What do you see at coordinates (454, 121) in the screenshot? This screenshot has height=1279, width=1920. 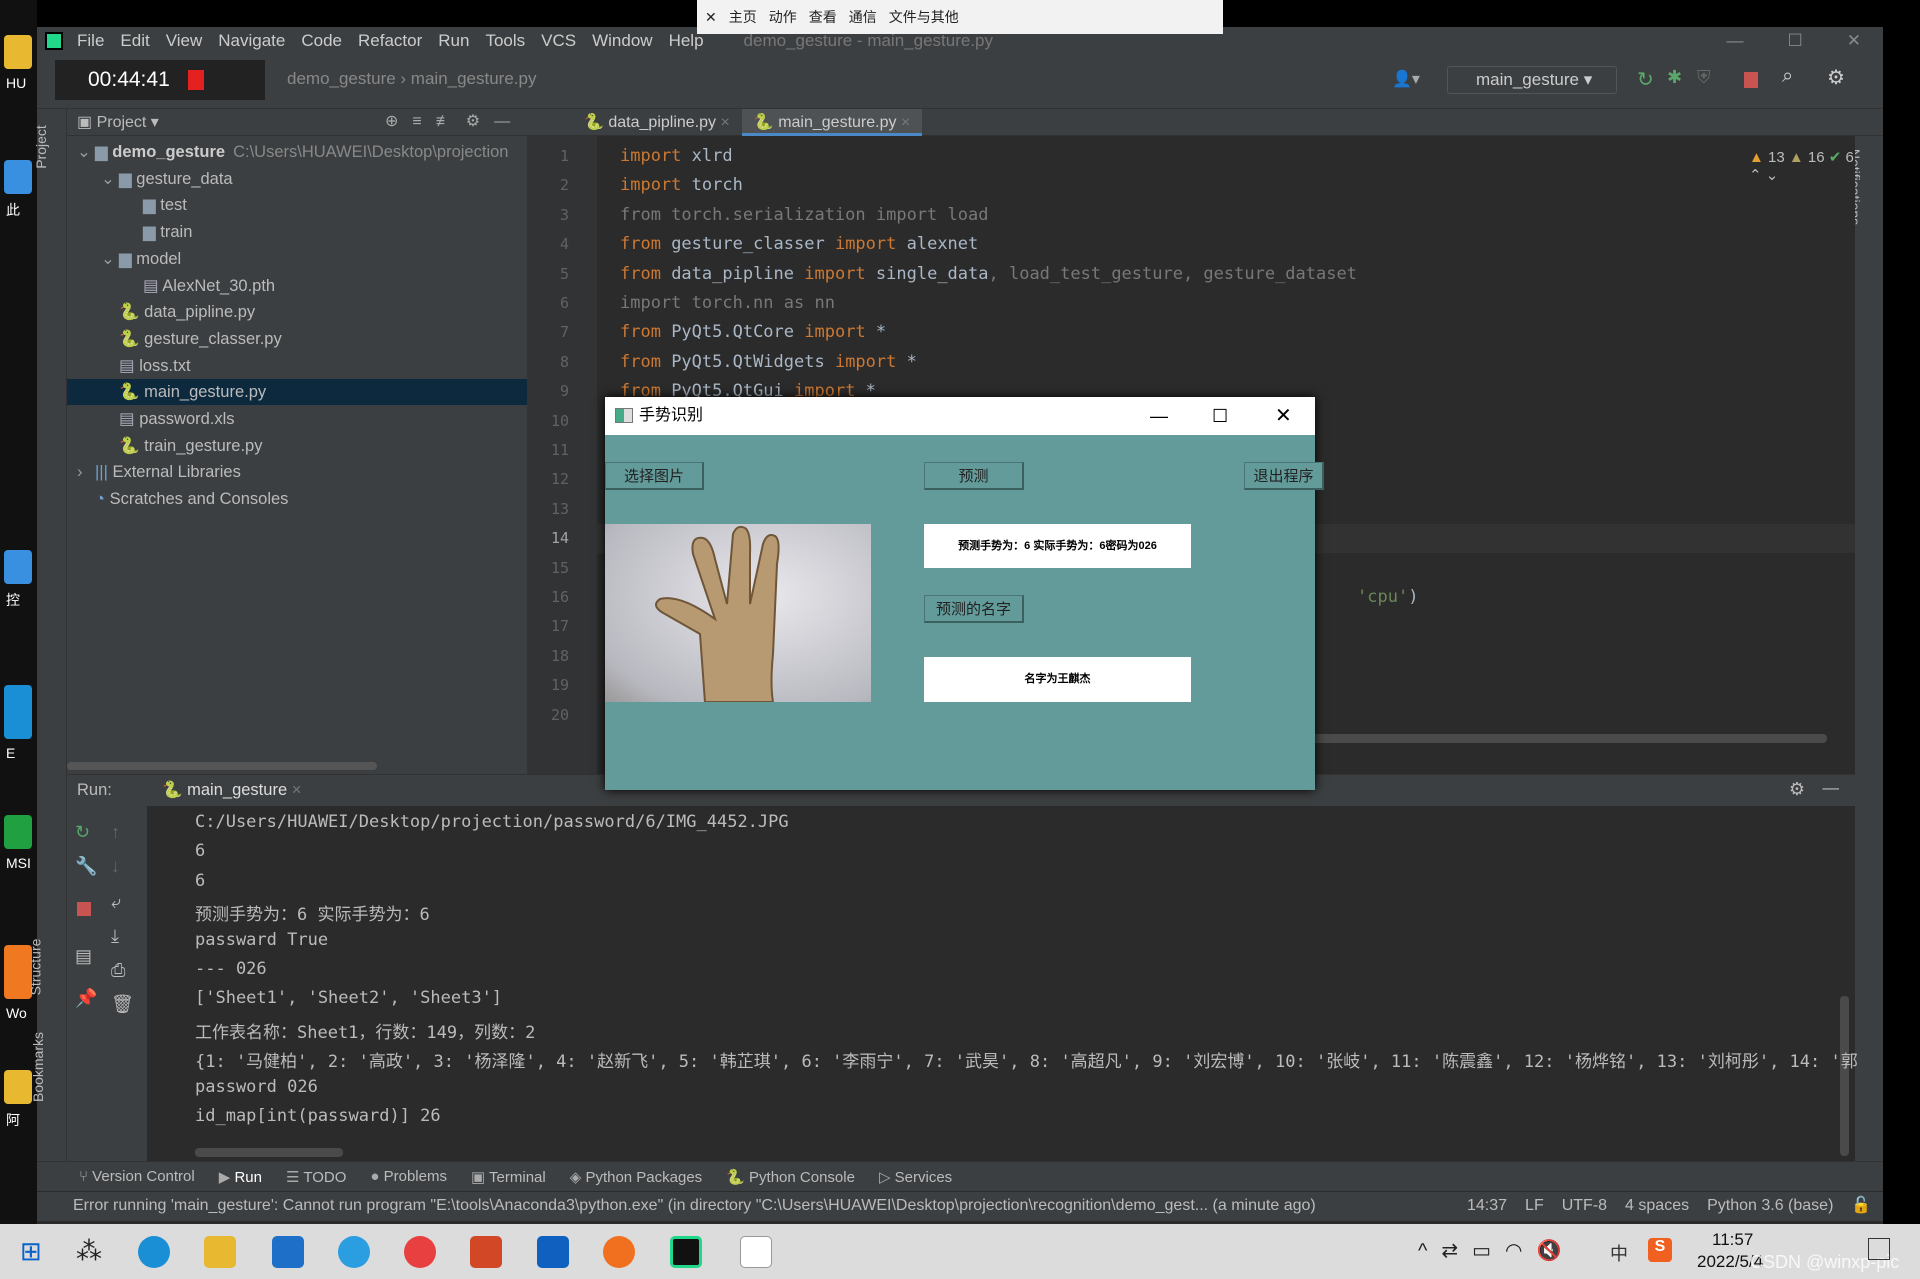 I see `project-toolbar-icons: ⊕≡≢⚙—` at bounding box center [454, 121].